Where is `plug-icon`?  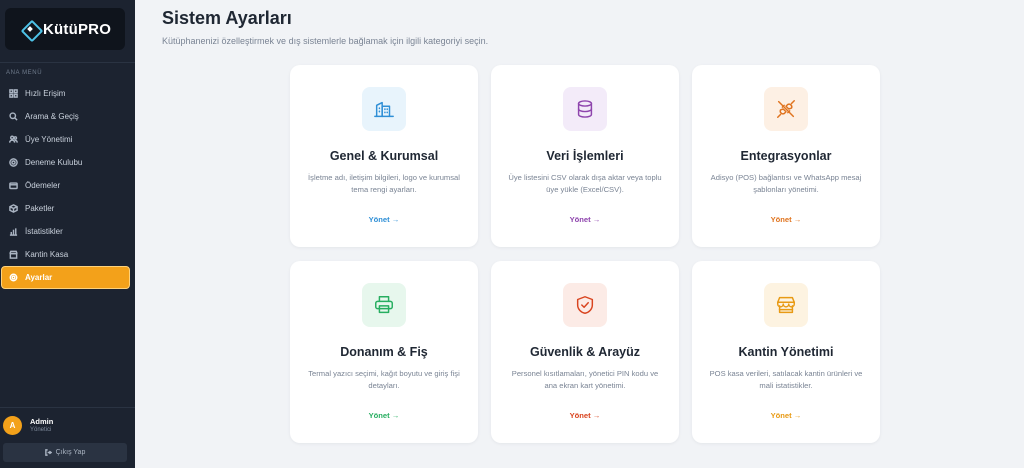
plug-icon is located at coordinates (786, 109).